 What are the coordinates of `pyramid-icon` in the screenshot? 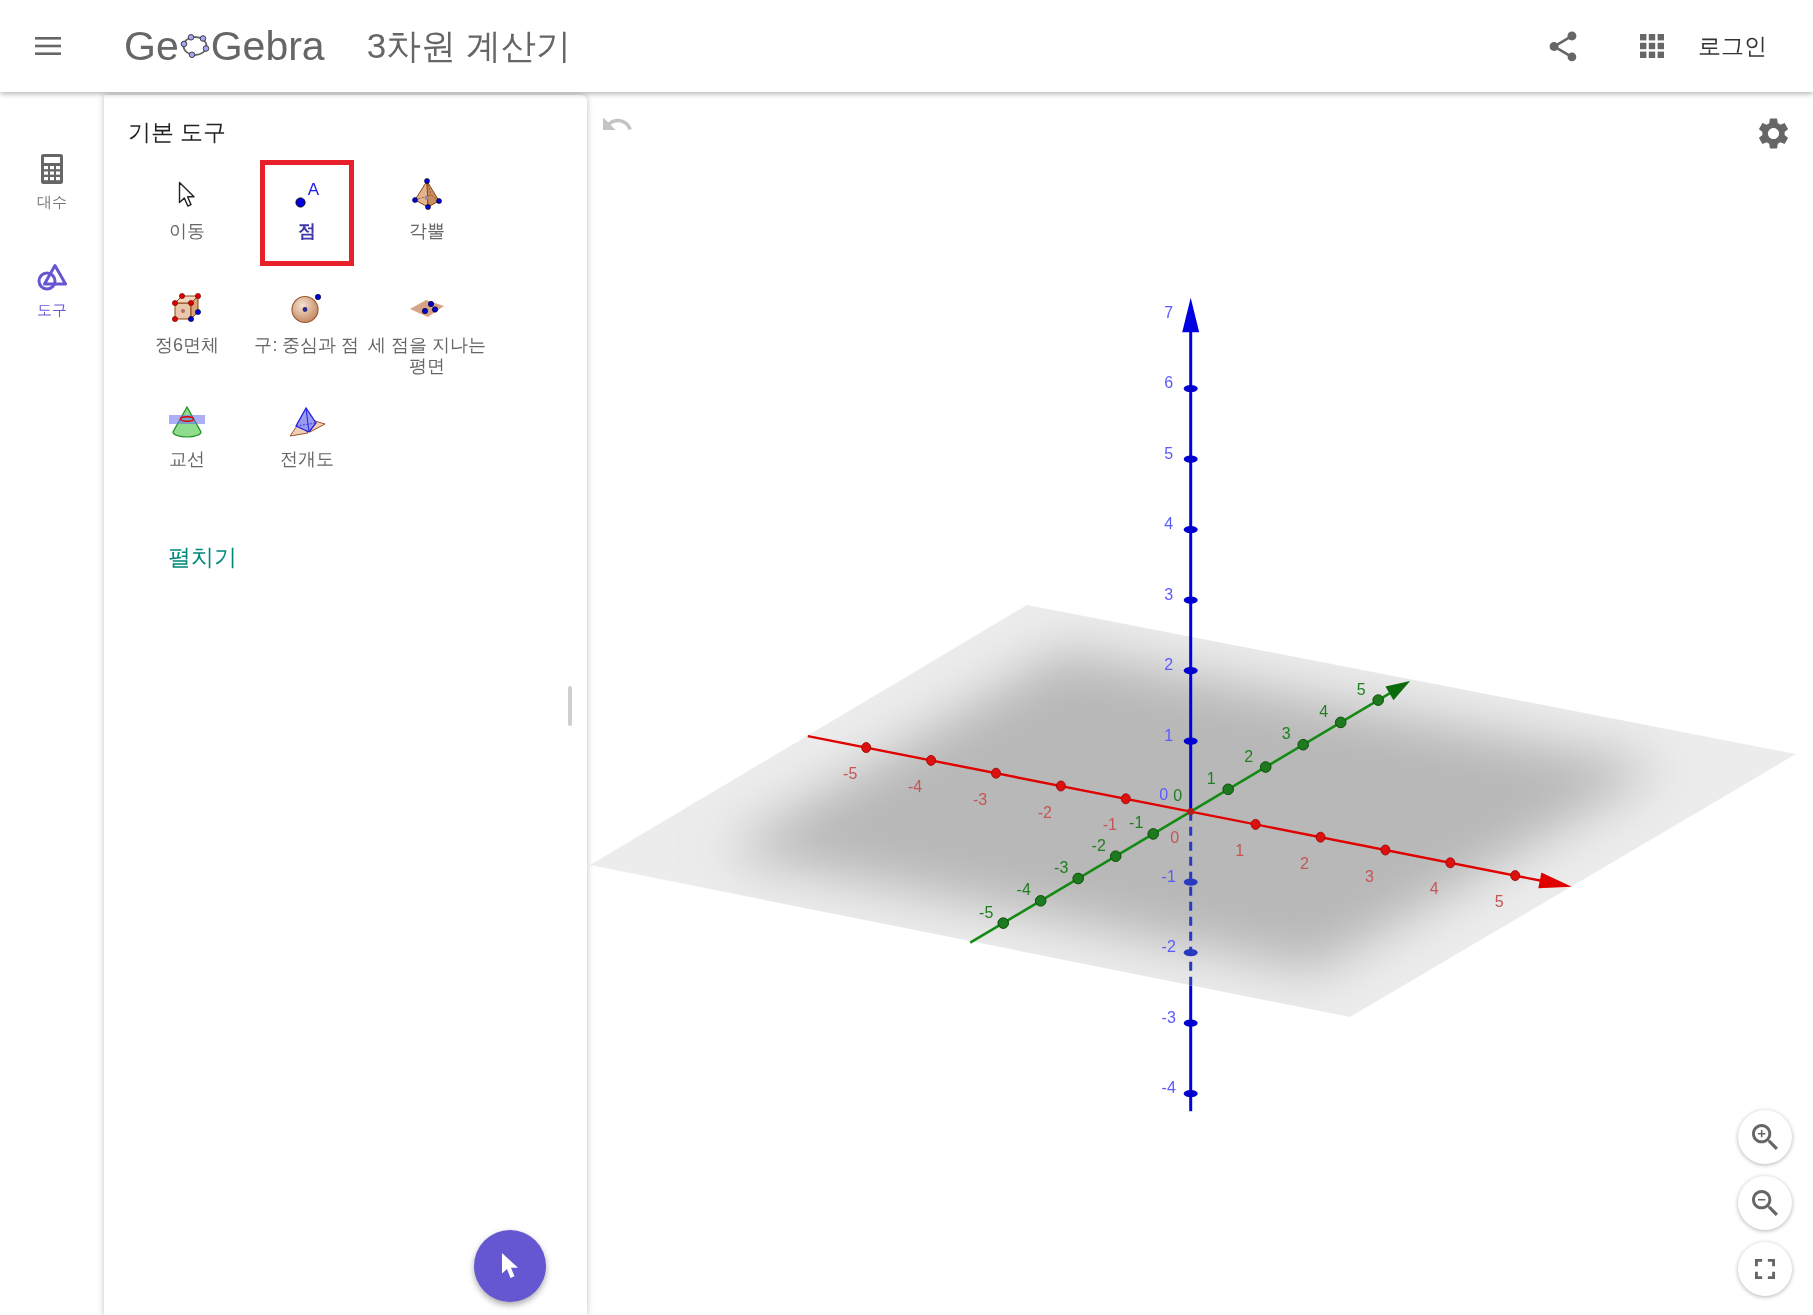 It's located at (427, 194).